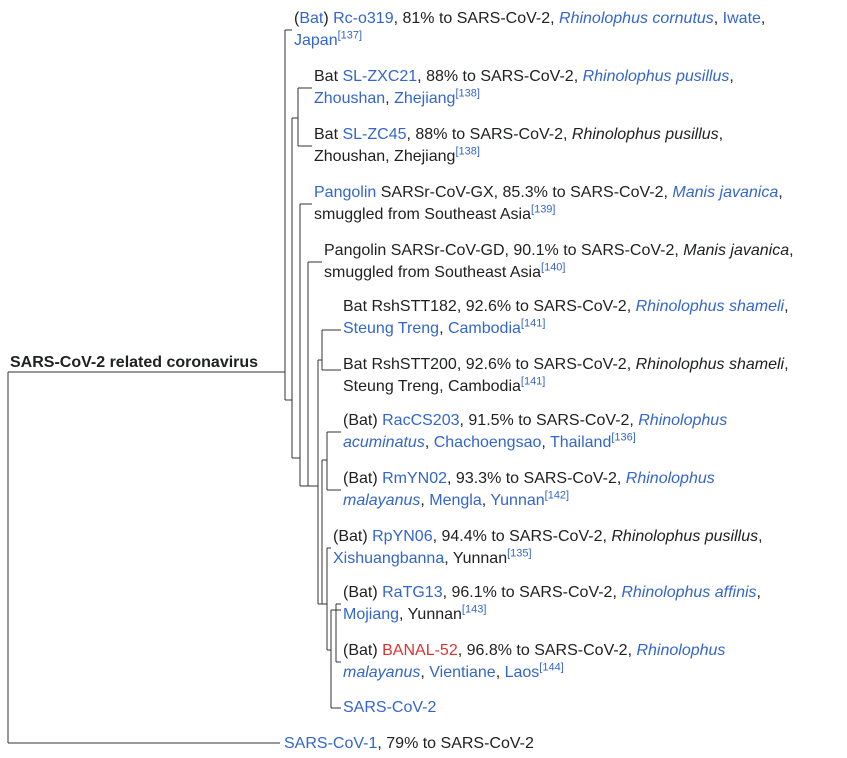 This screenshot has width=847, height=758. I want to click on leaf-link: Xishuangbanna, so click(388, 558).